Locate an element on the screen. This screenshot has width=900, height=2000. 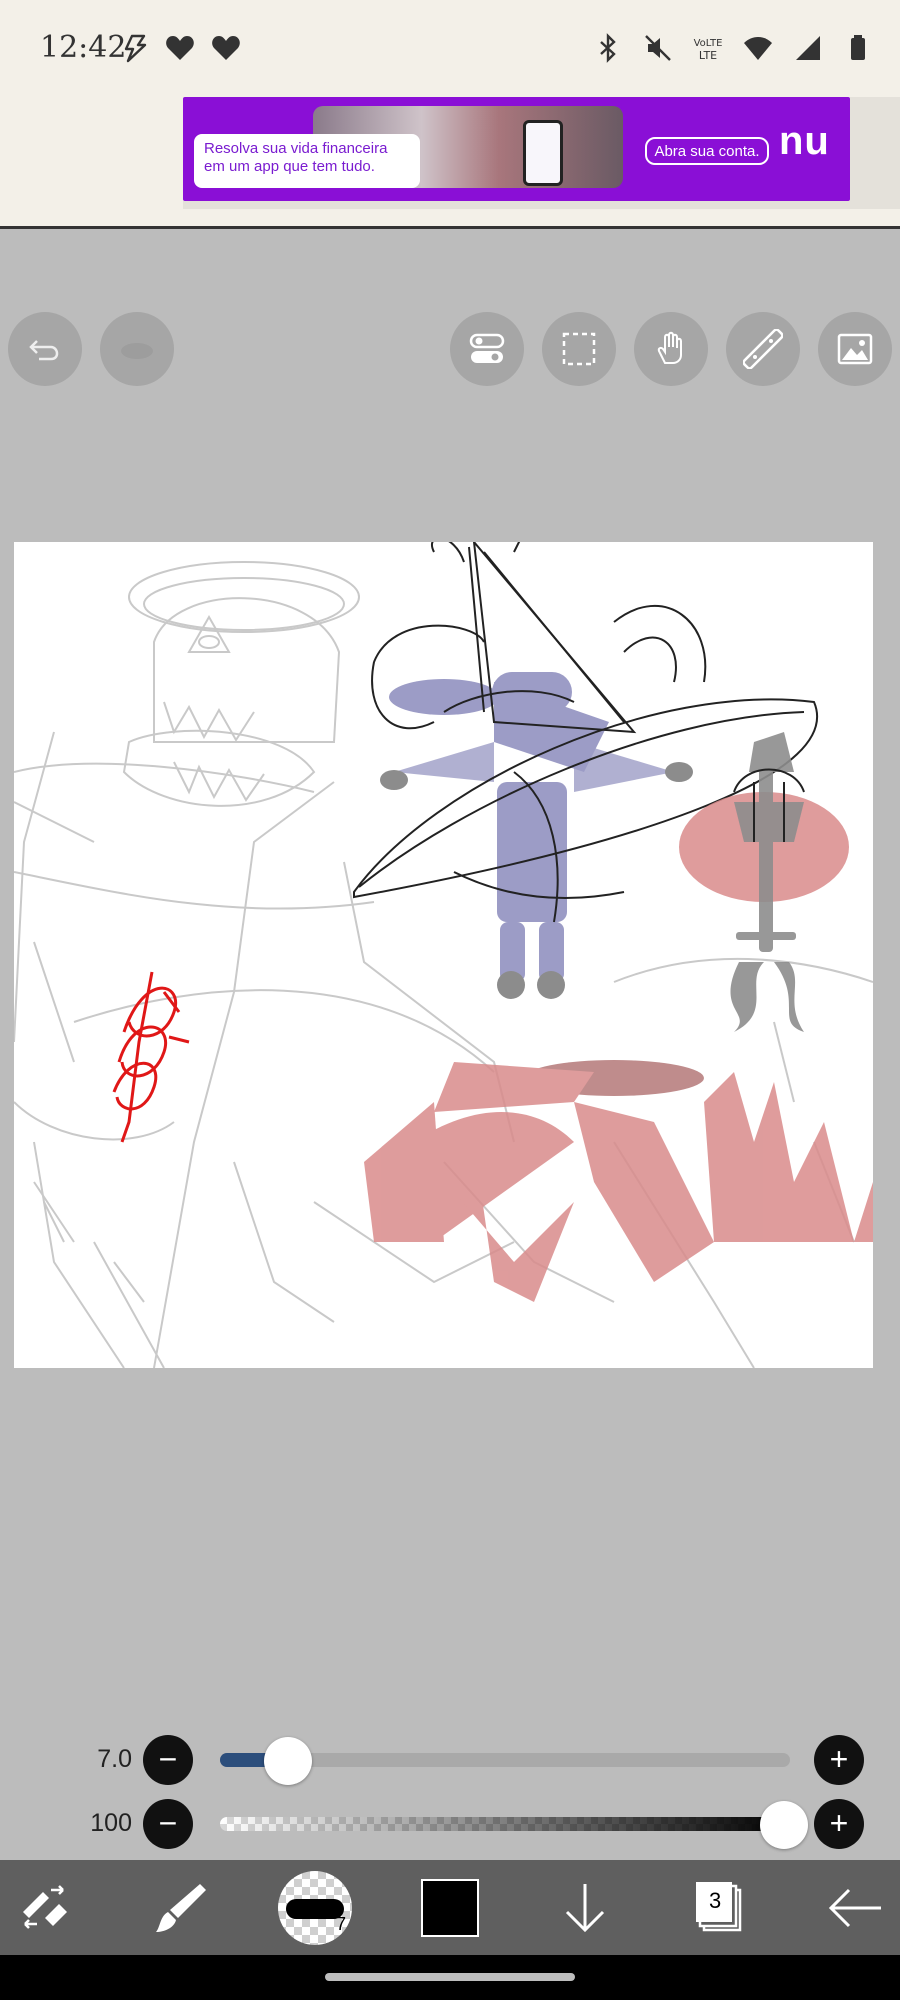
back-button is located at coordinates (855, 1907).